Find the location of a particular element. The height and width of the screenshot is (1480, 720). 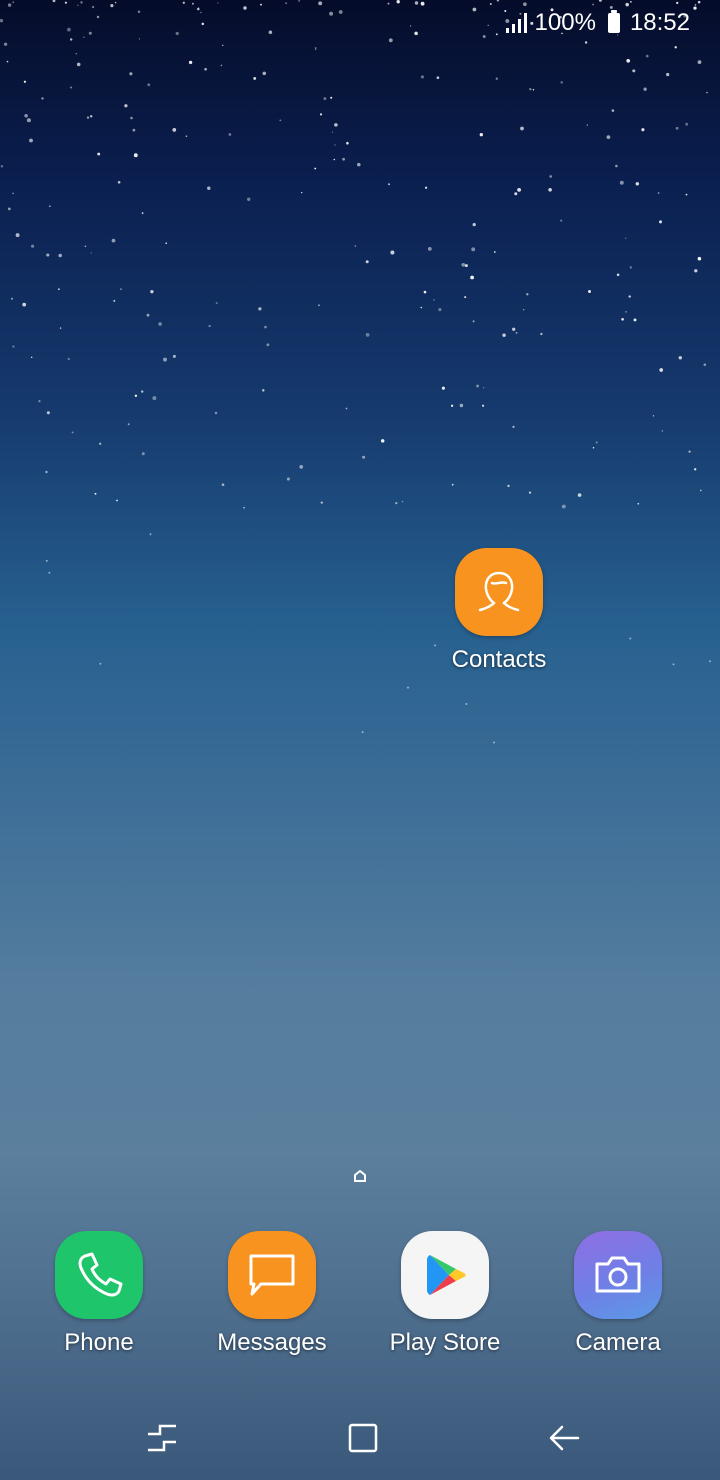

contacts-icon is located at coordinates (499, 592).